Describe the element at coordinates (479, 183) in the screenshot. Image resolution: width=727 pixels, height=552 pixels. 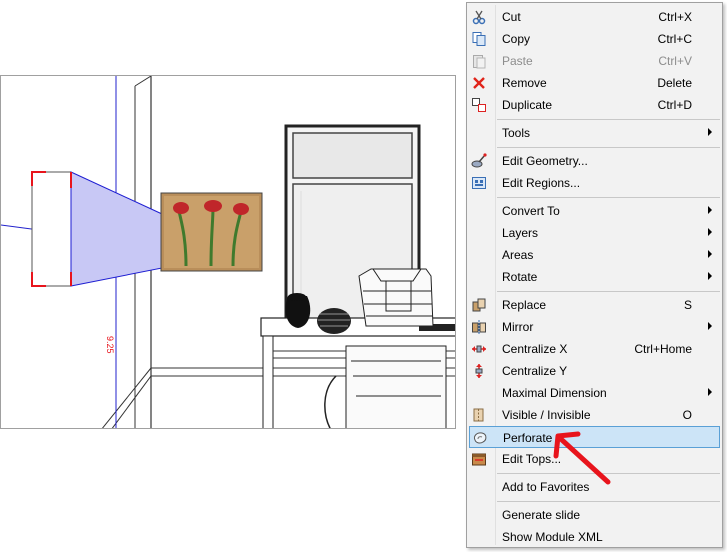
I see `edit-regions-icon` at that location.